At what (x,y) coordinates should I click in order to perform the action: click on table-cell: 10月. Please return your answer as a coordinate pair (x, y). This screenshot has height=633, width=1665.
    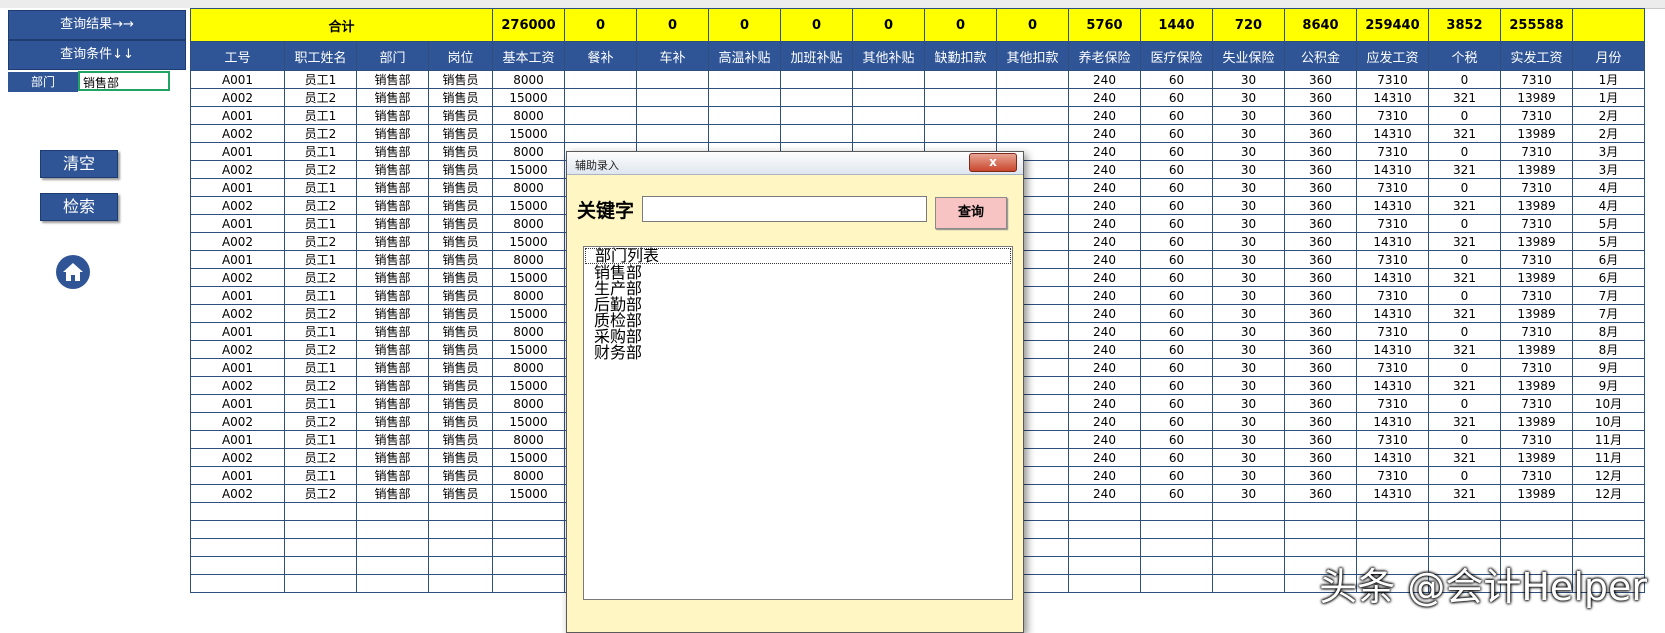
    Looking at the image, I should click on (1608, 421).